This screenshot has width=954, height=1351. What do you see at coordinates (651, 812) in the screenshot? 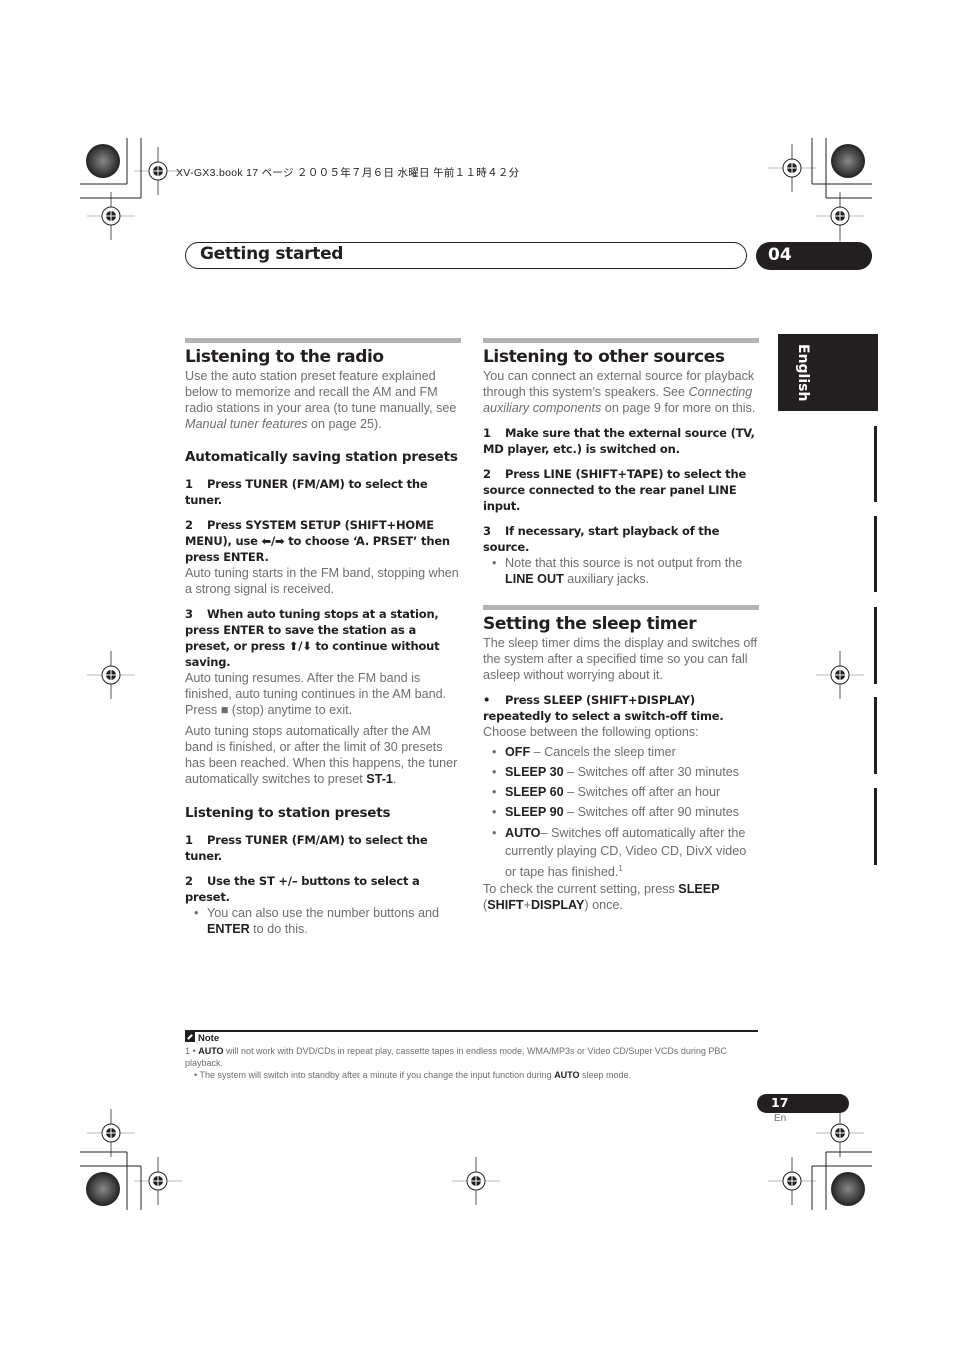
I see `option-desc: – Switches off after 90 minutes` at bounding box center [651, 812].